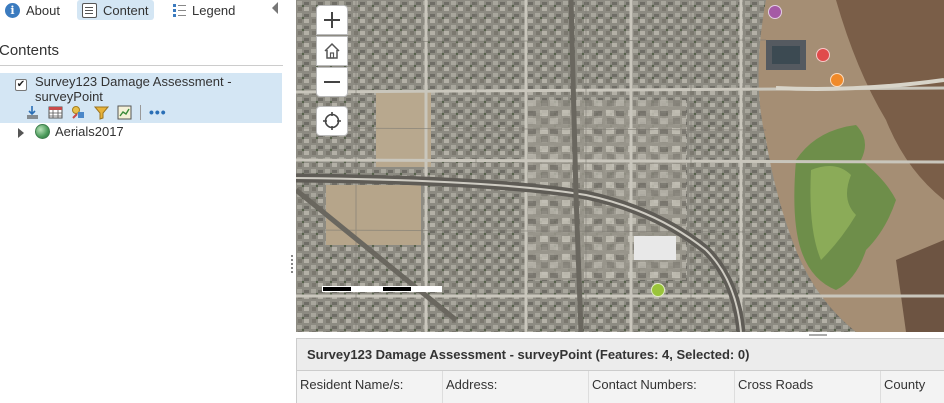 The width and height of the screenshot is (944, 403). Describe the element at coordinates (516, 387) in the screenshot. I see `column-header: Address:` at that location.